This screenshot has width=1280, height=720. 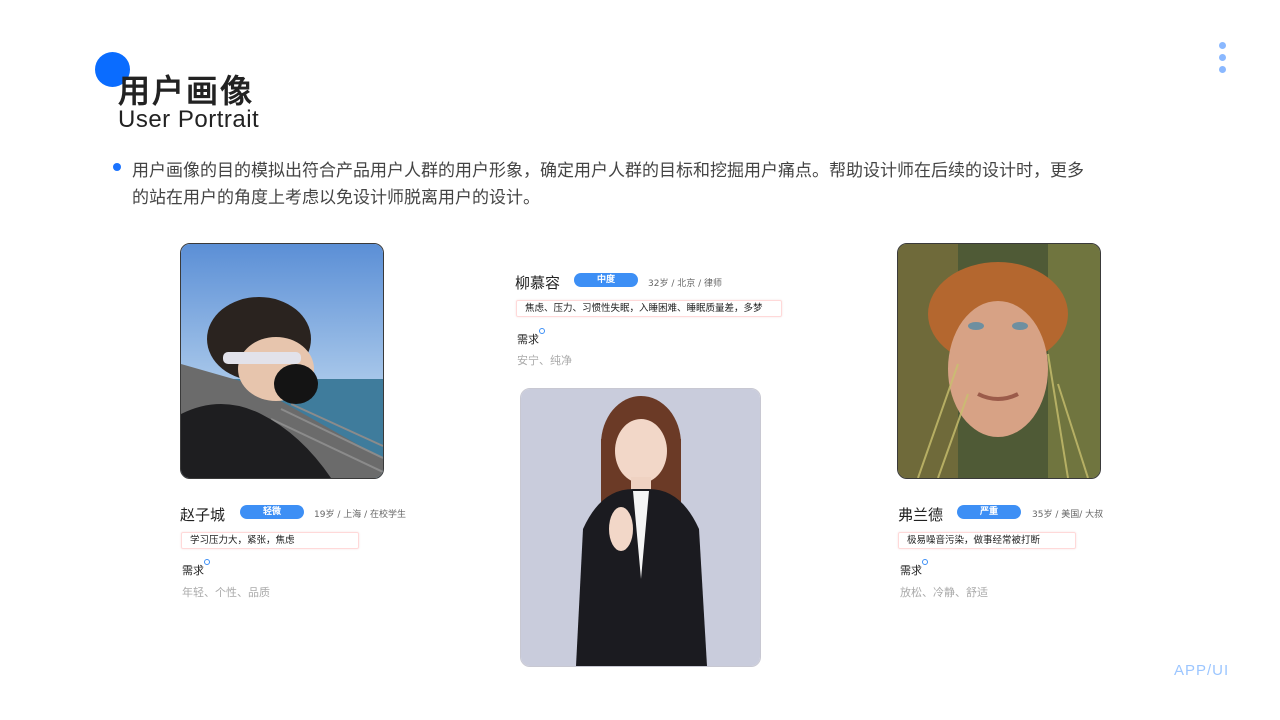 I want to click on persona-photo-liu, so click(x=640, y=527).